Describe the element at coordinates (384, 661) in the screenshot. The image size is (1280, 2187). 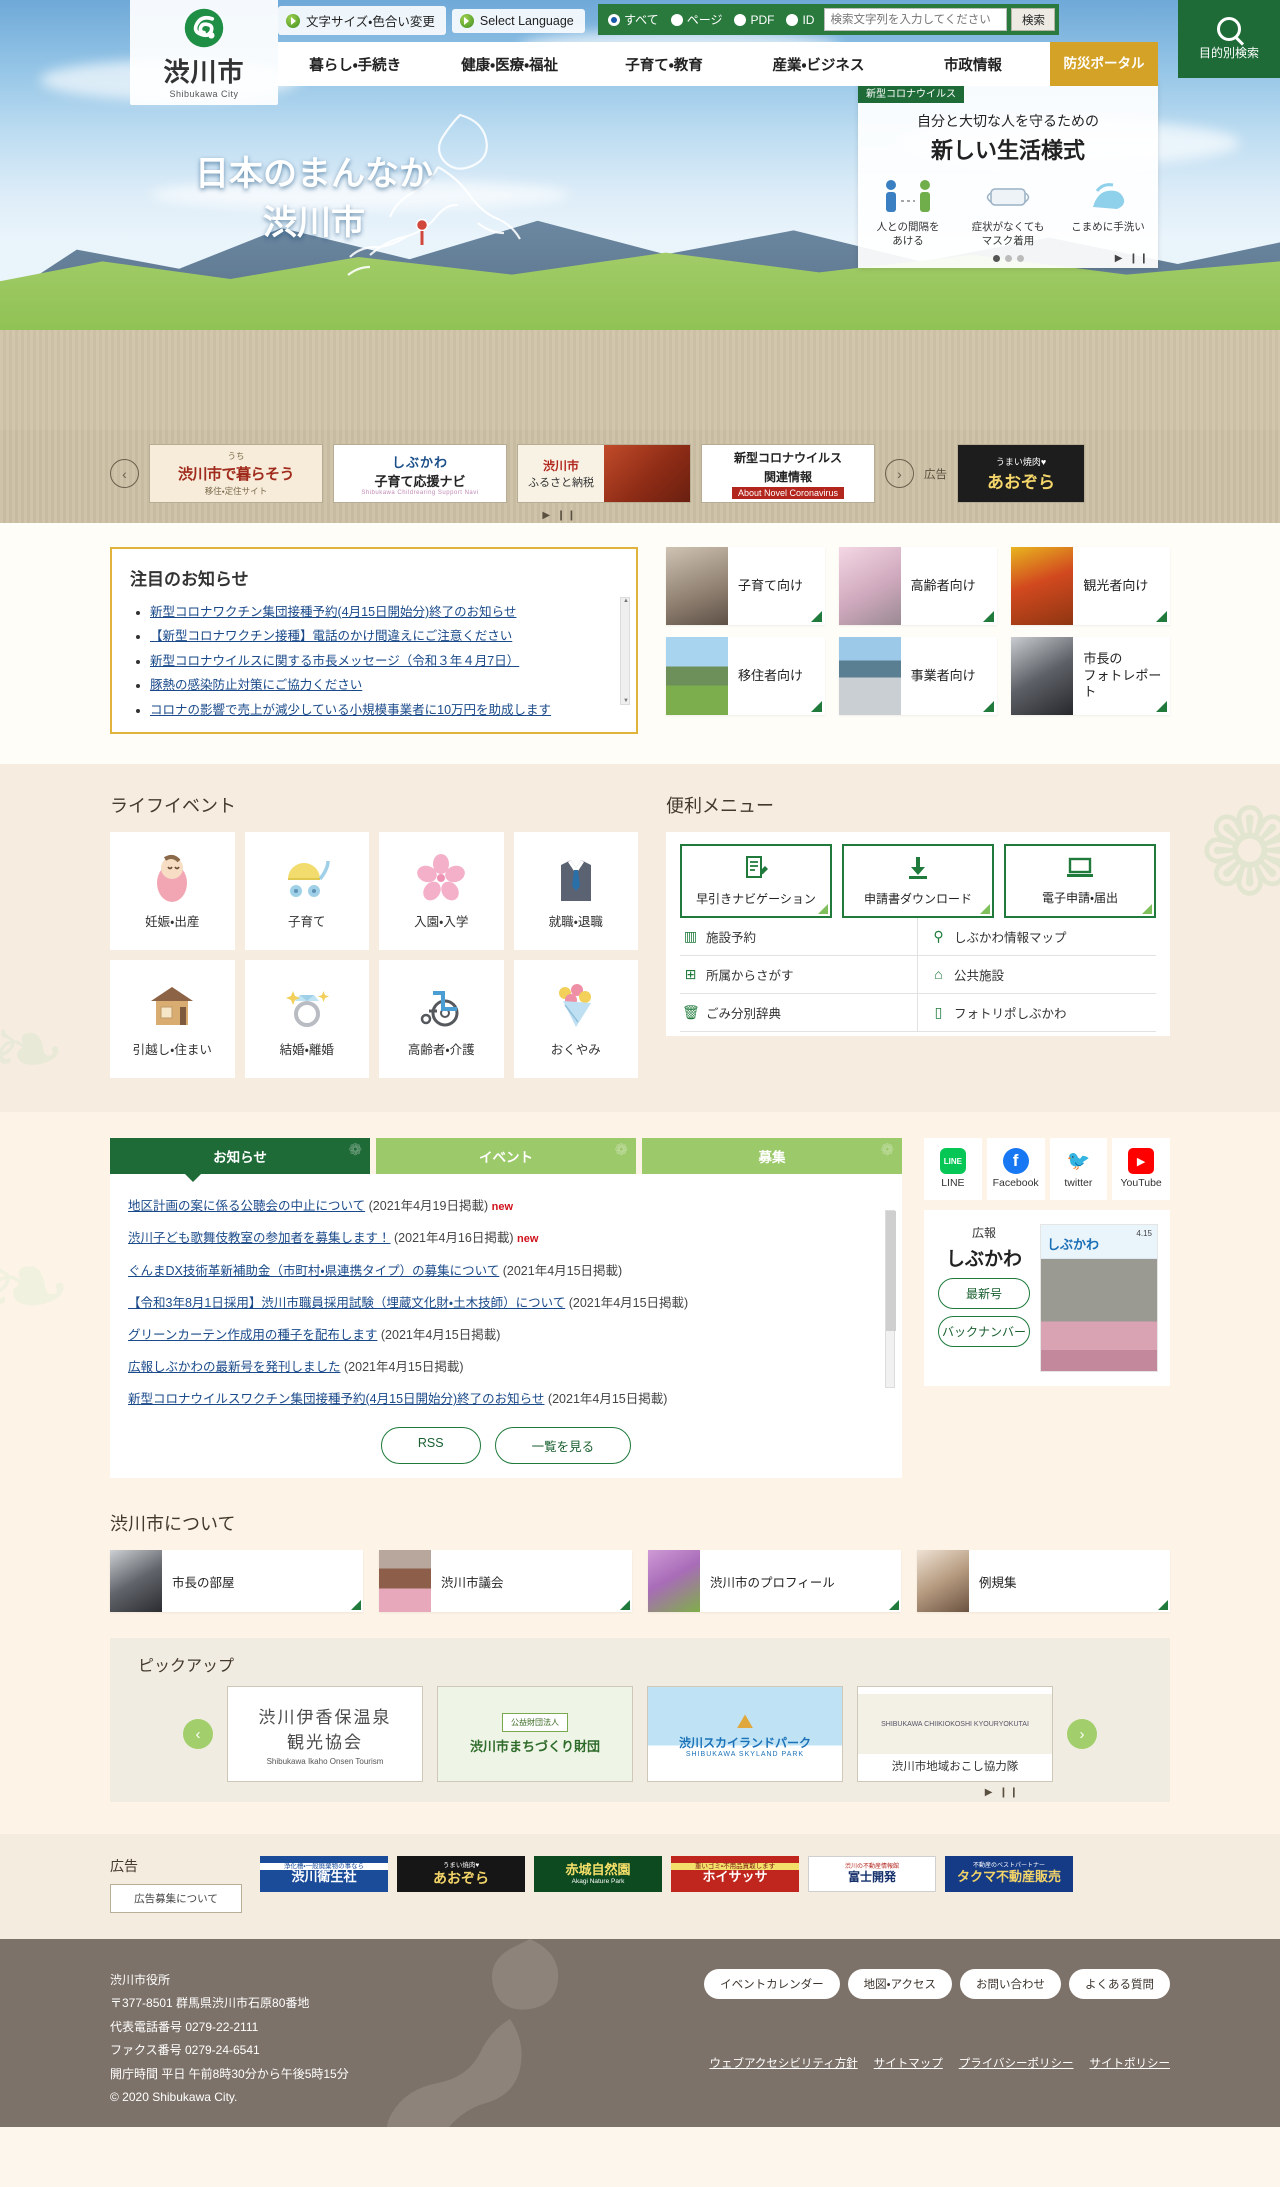
I see `list-item: 新型コロナウイルスに関する市長メッセージ（令和３年４月7日）` at that location.